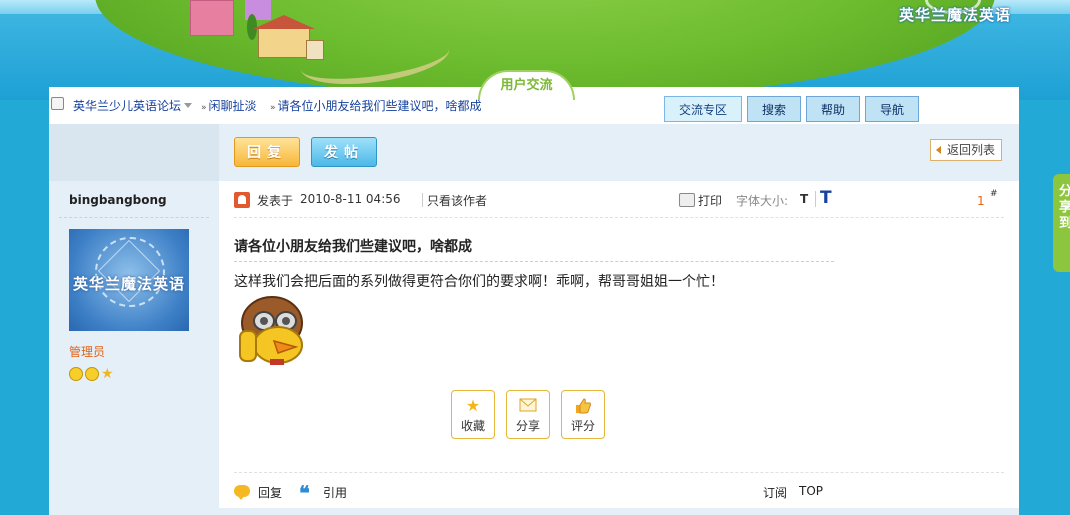 The height and width of the screenshot is (515, 1070). Describe the element at coordinates (344, 152) in the screenshot. I see `new-post-button: 发帖` at that location.